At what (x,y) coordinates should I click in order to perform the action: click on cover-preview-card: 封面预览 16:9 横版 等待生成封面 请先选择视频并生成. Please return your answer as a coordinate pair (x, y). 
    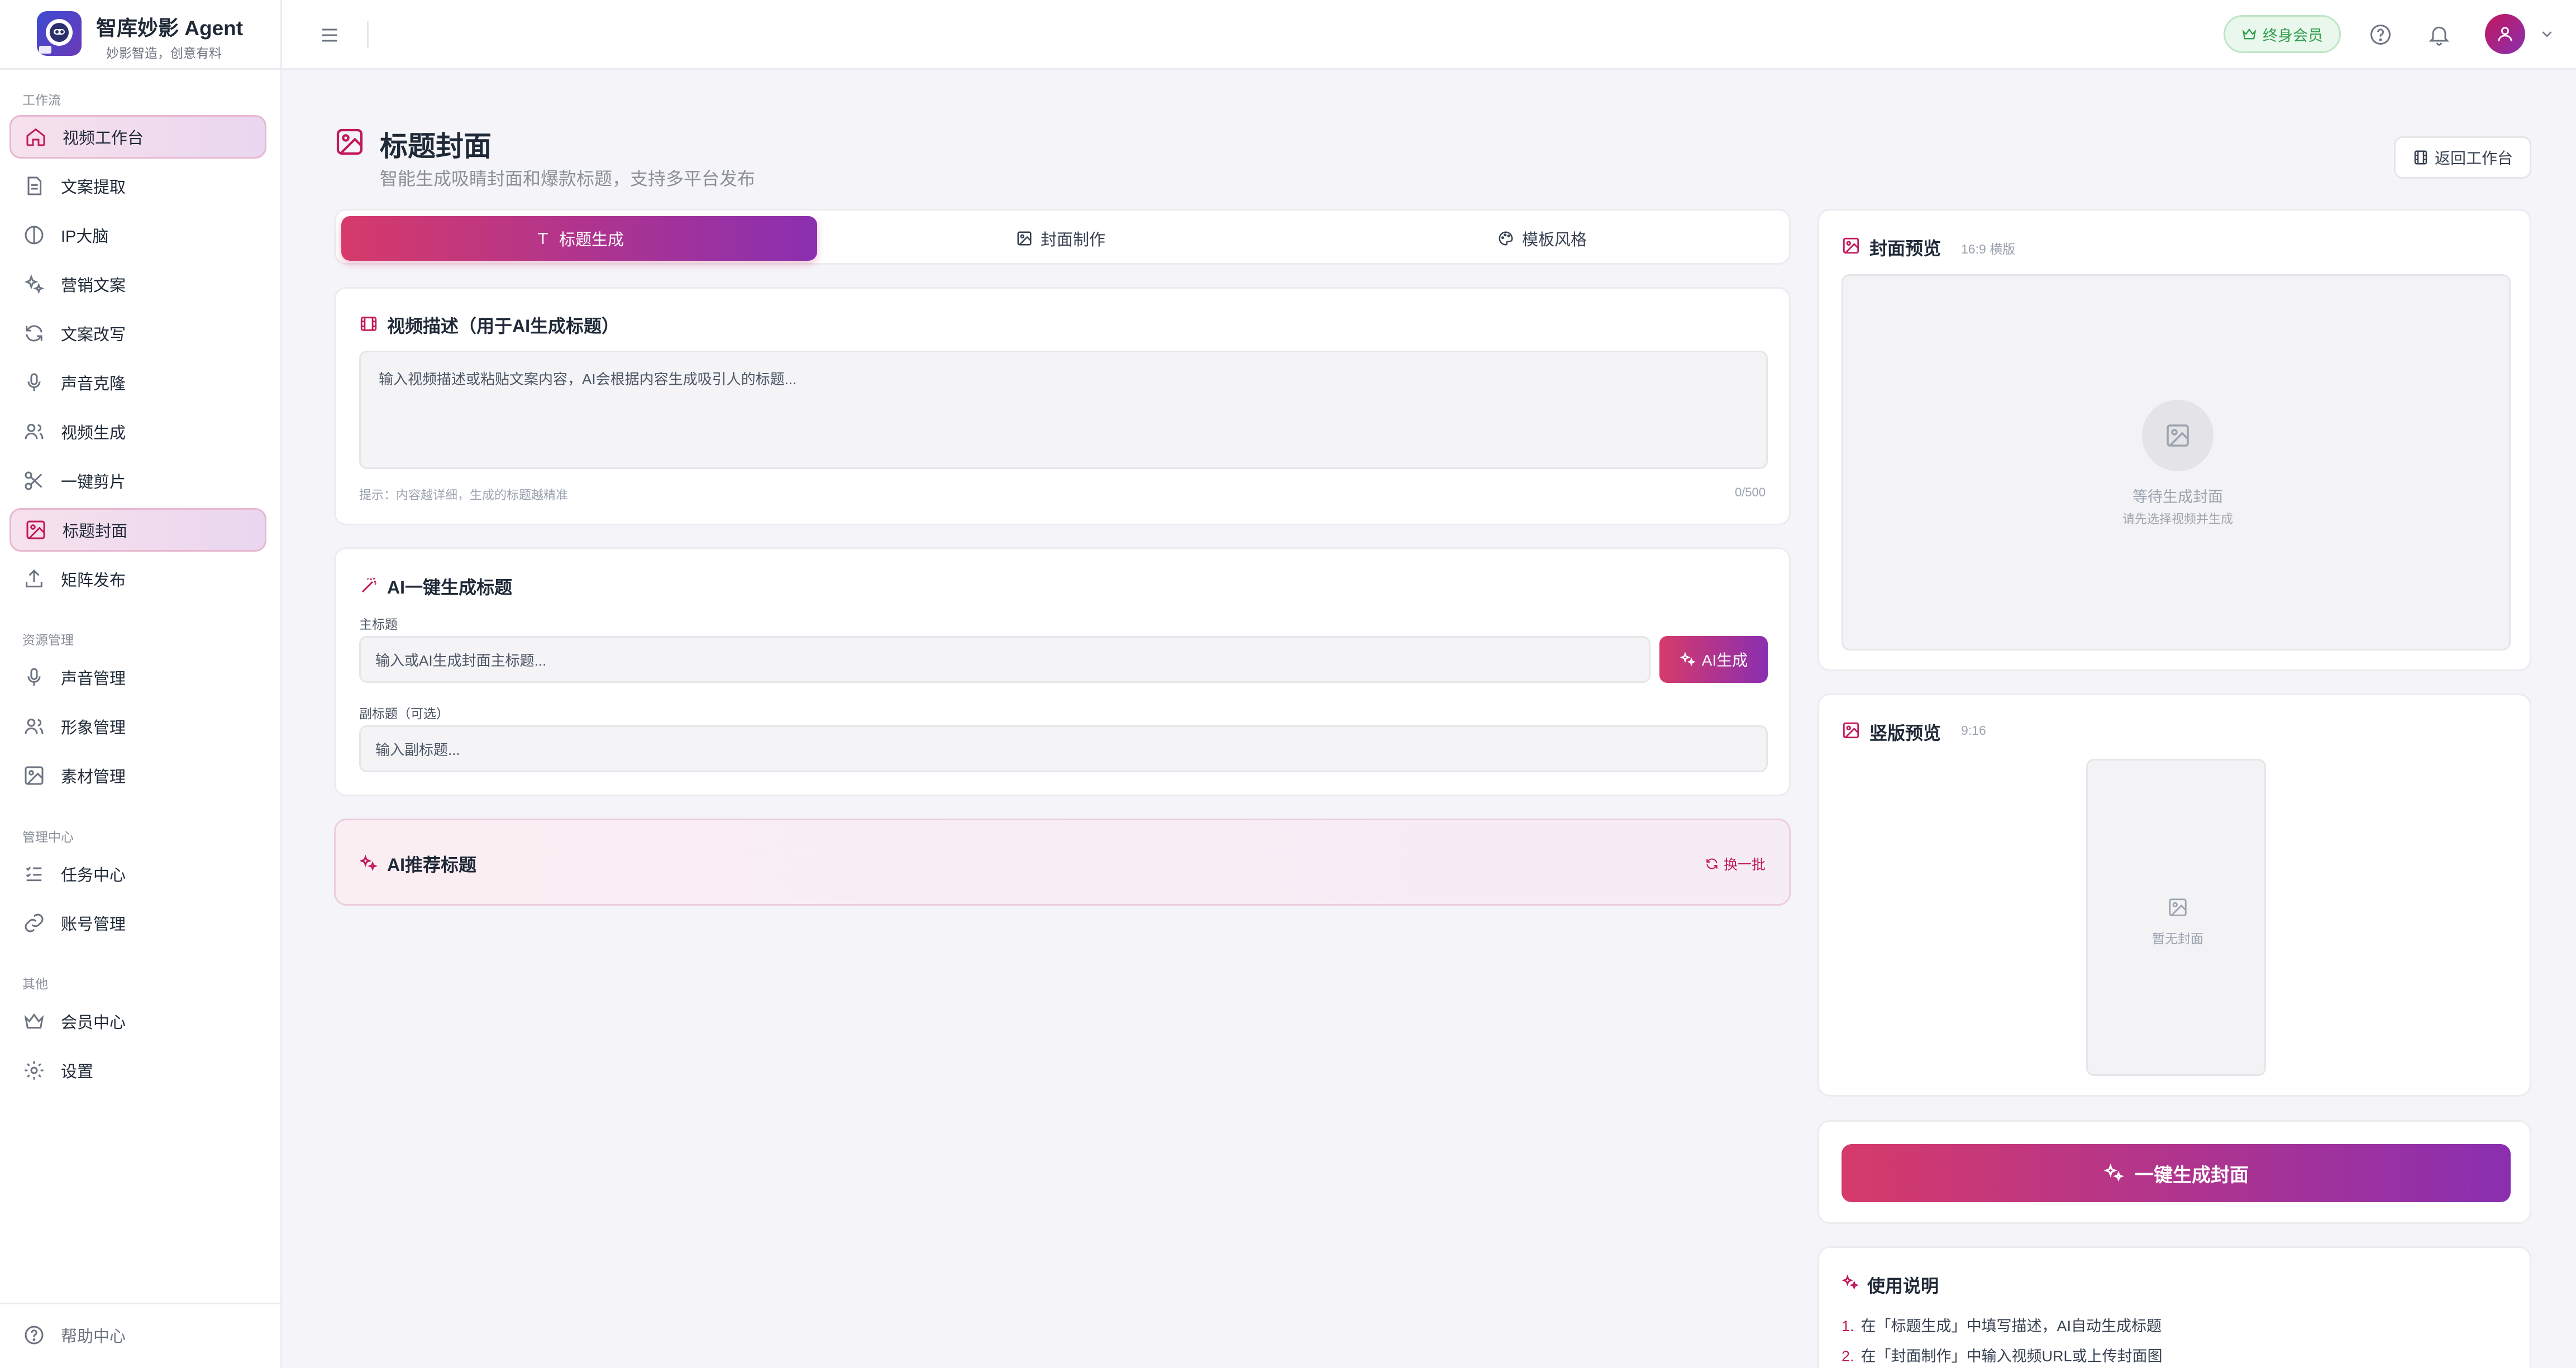
    Looking at the image, I should click on (2174, 440).